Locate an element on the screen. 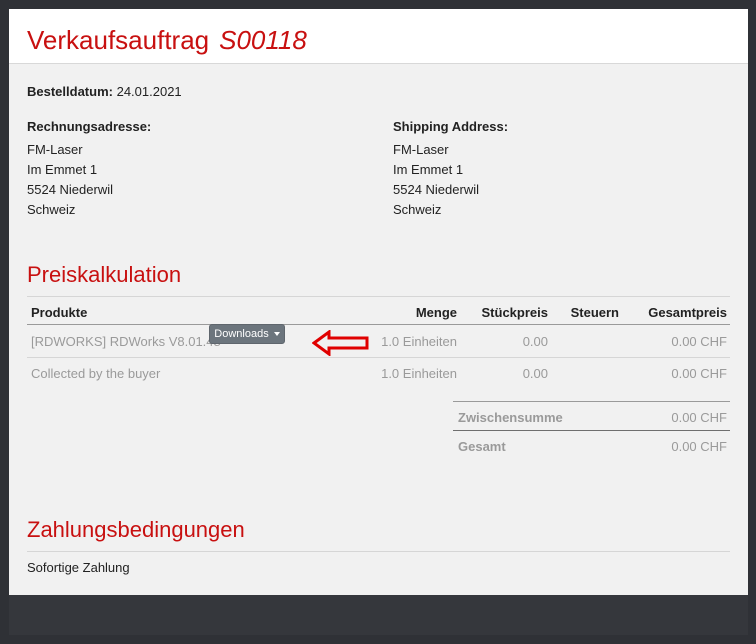 The width and height of the screenshot is (756, 644). total-divider is located at coordinates (591, 430).